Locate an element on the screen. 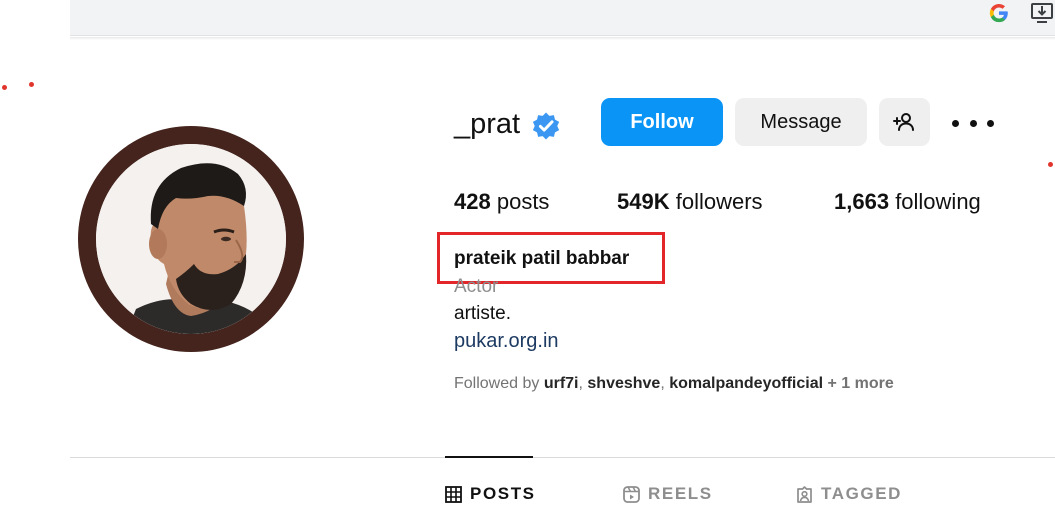  followed-by-more: + 1 more is located at coordinates (861, 383).